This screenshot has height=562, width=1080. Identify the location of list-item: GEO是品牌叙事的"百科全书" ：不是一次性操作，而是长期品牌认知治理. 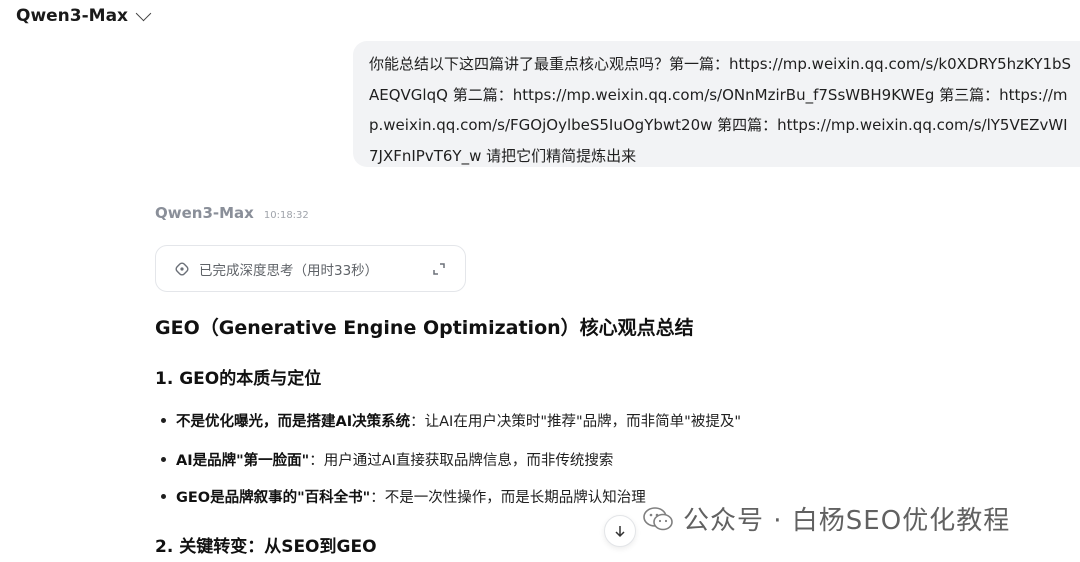
(403, 496).